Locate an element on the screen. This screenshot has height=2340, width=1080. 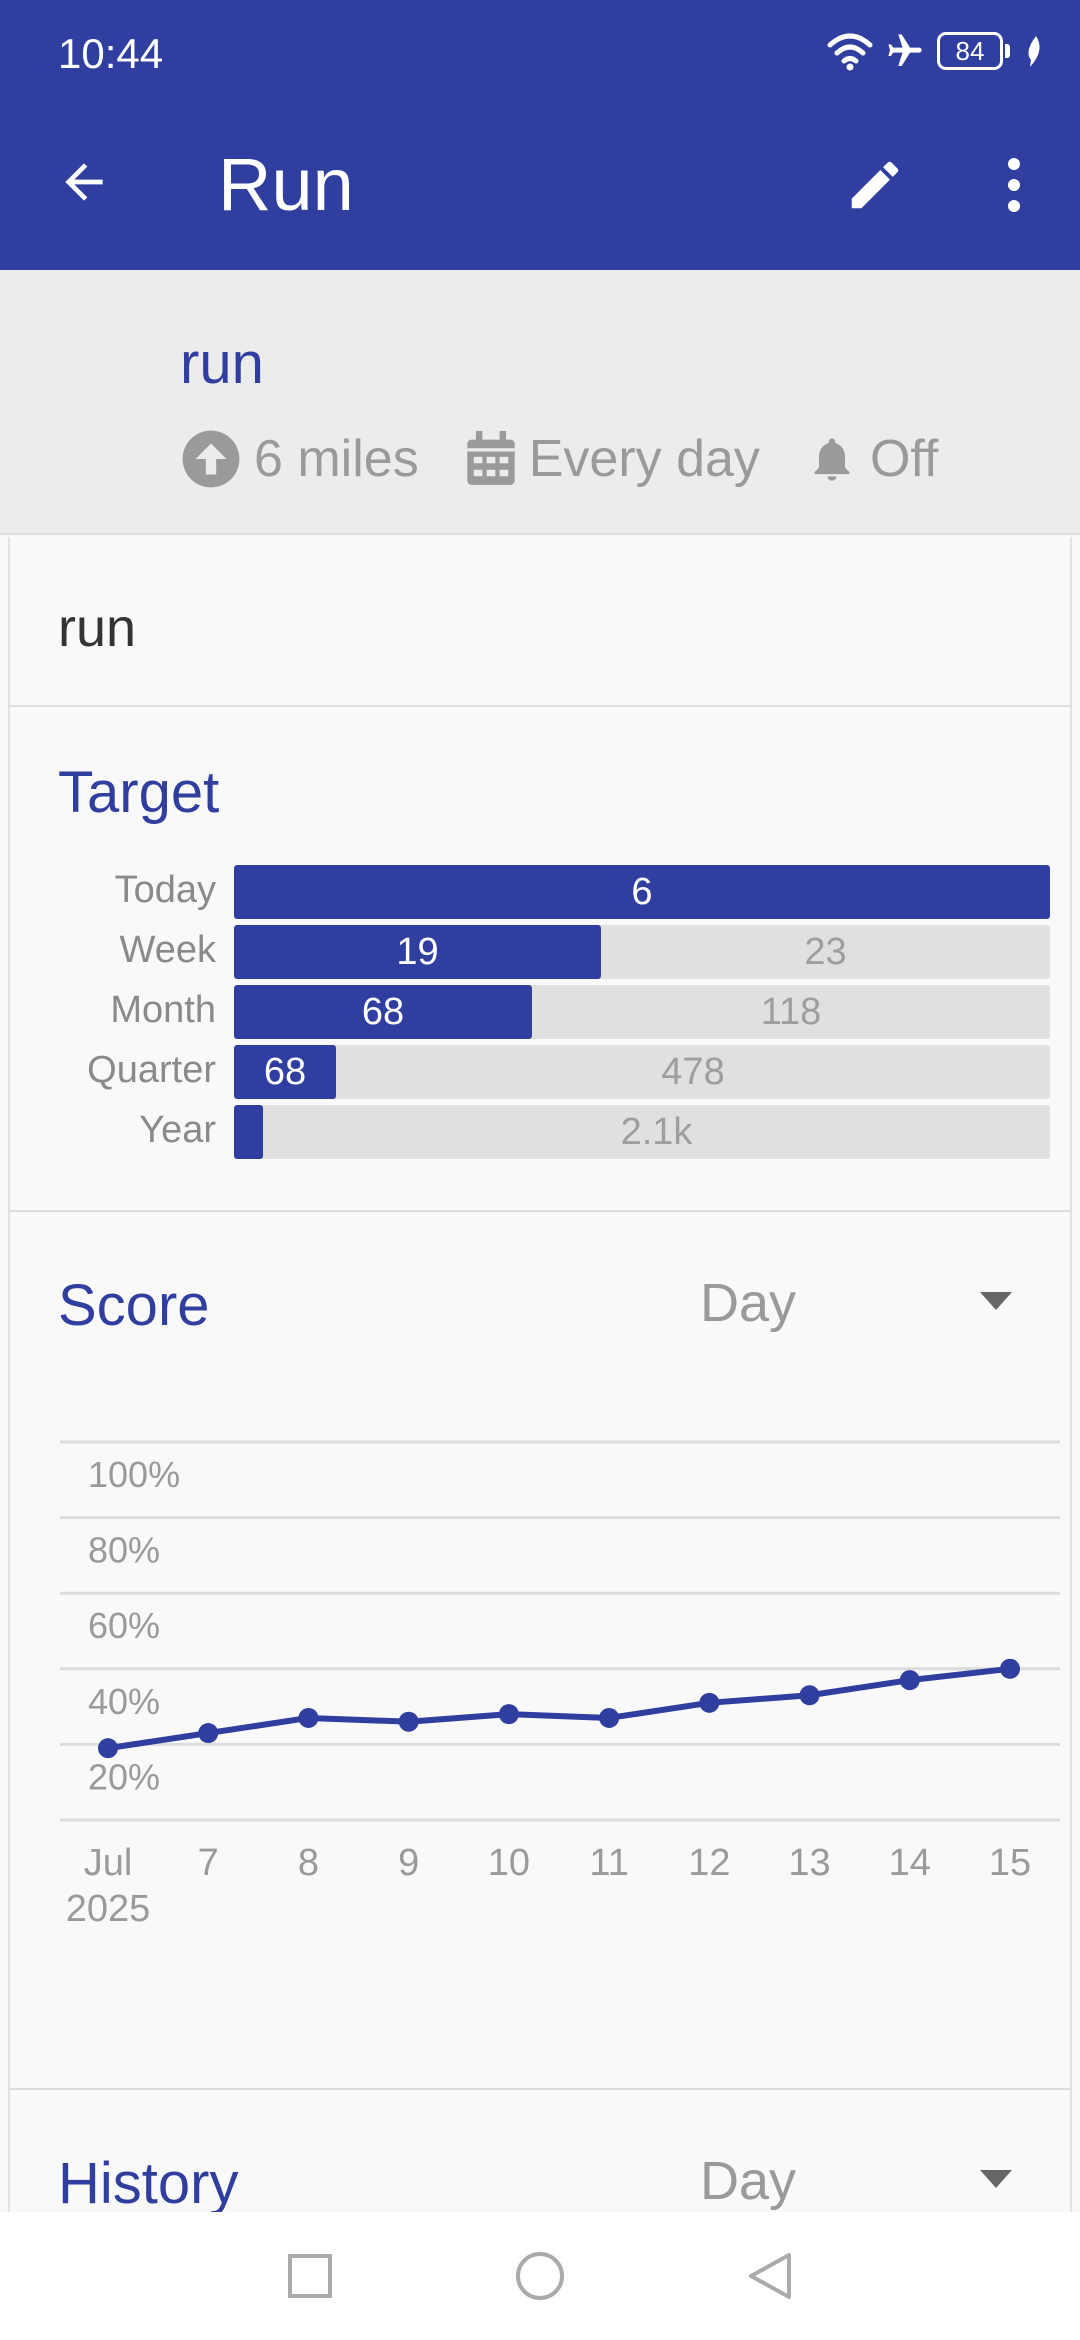
back-button is located at coordinates (84, 182).